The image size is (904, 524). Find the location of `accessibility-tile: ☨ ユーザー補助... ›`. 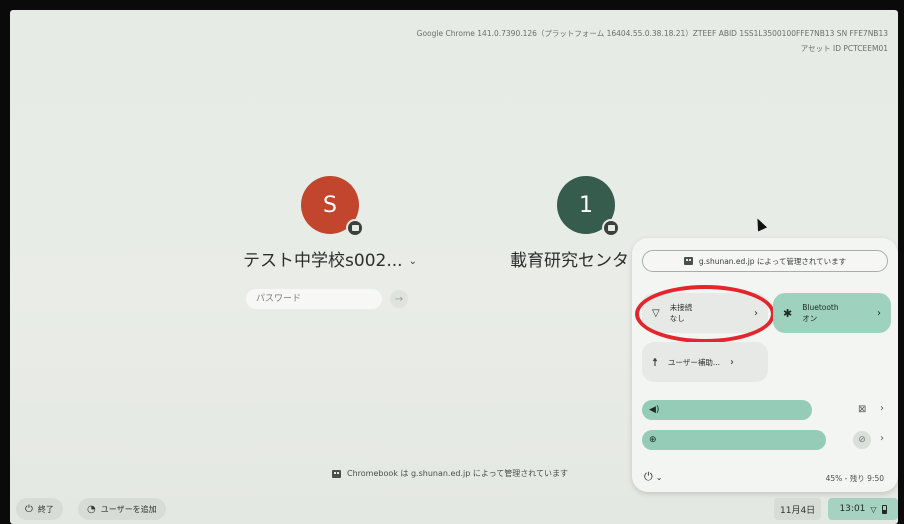

accessibility-tile: ☨ ユーザー補助... › is located at coordinates (705, 362).